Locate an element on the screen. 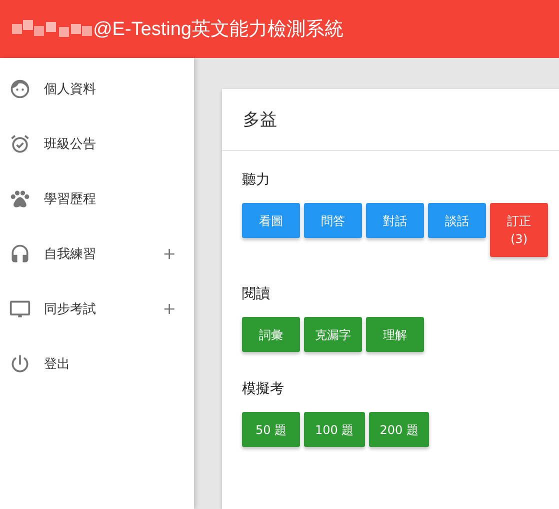 This screenshot has width=559, height=509. card-title: 多益 is located at coordinates (260, 120).